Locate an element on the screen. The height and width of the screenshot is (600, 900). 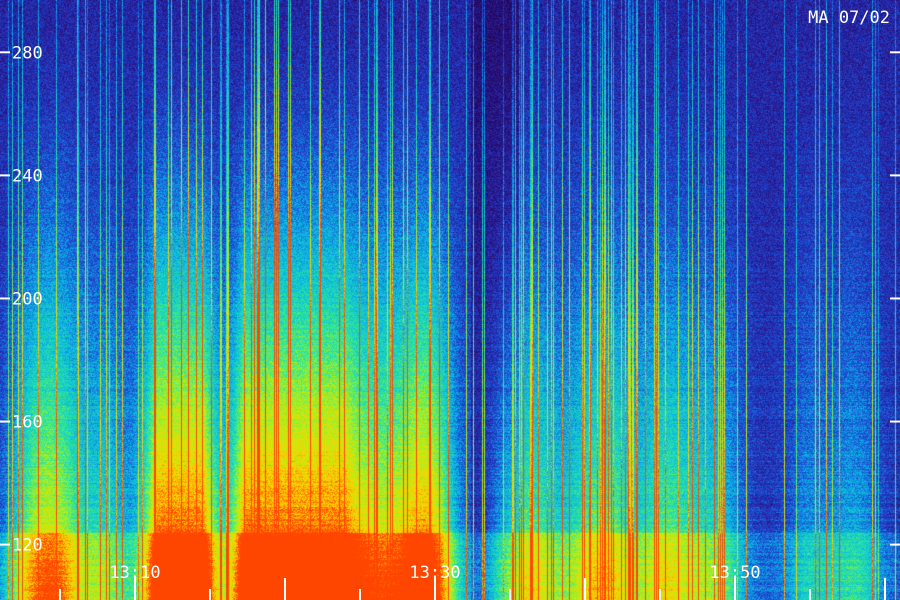
y-tick-label: 200 is located at coordinates (27, 299).